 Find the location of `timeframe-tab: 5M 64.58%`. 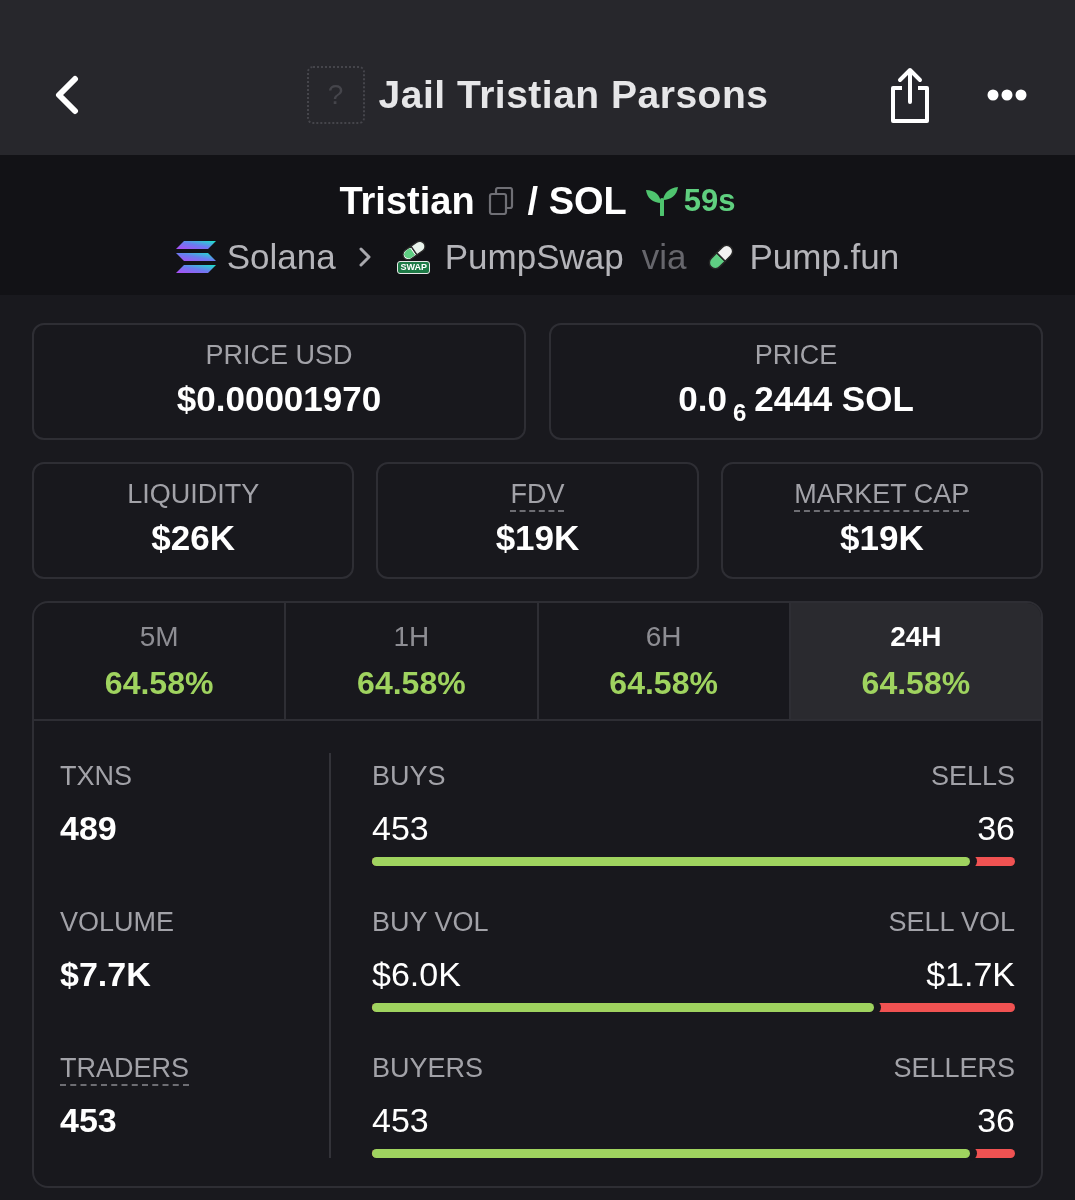

timeframe-tab: 5M 64.58% is located at coordinates (160, 661).